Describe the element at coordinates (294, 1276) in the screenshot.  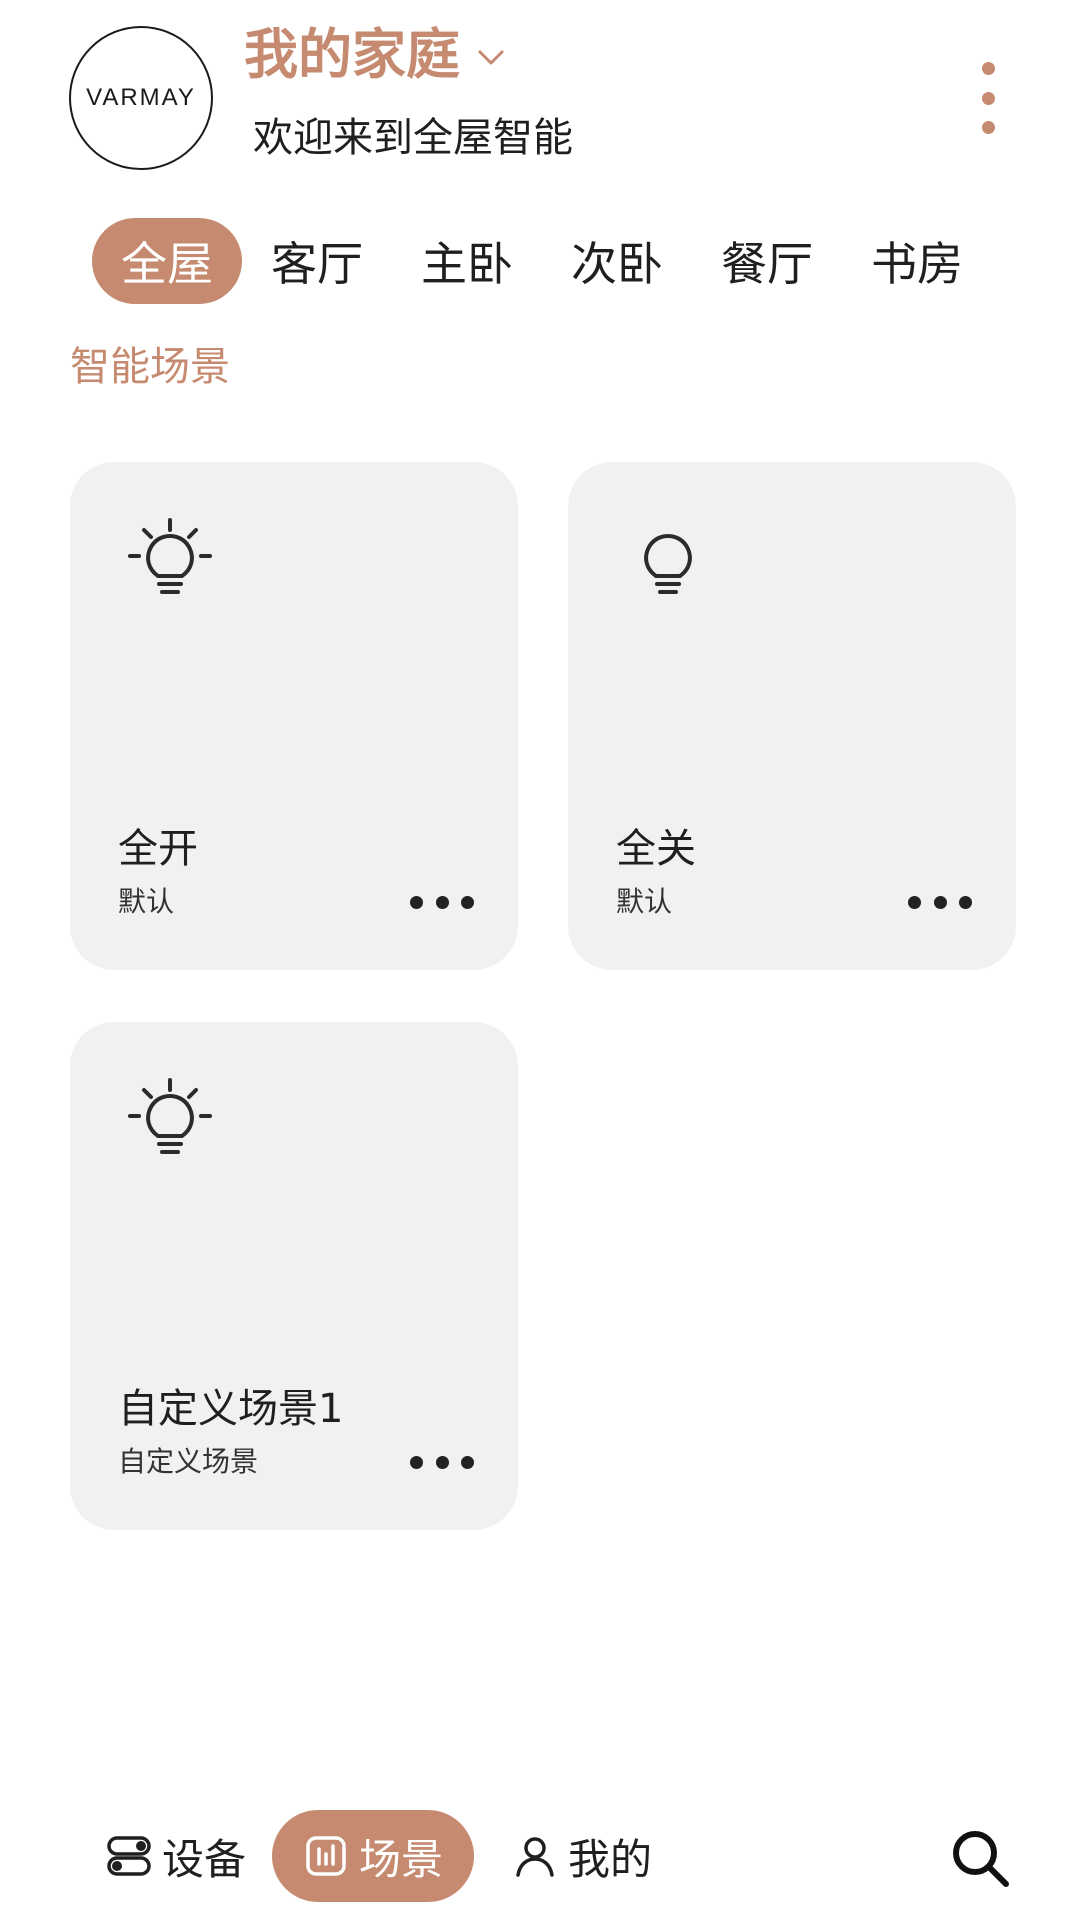
I see `scene-card-custom-1: 自定义场景1 自定义场景` at that location.